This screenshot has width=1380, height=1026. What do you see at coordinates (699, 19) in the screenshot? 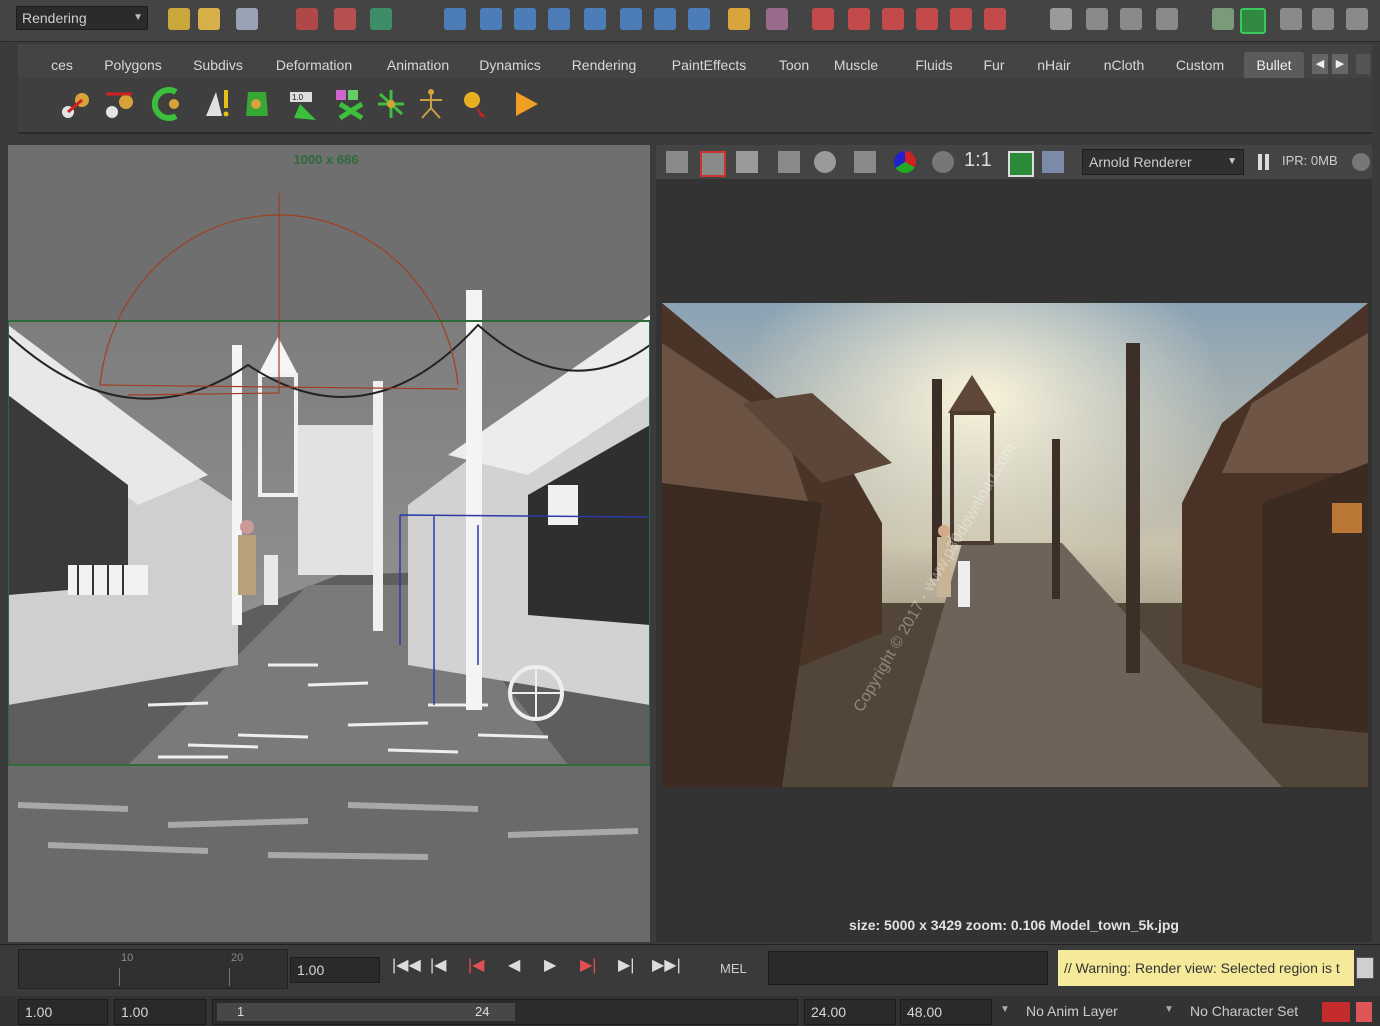
I see `help-icon` at bounding box center [699, 19].